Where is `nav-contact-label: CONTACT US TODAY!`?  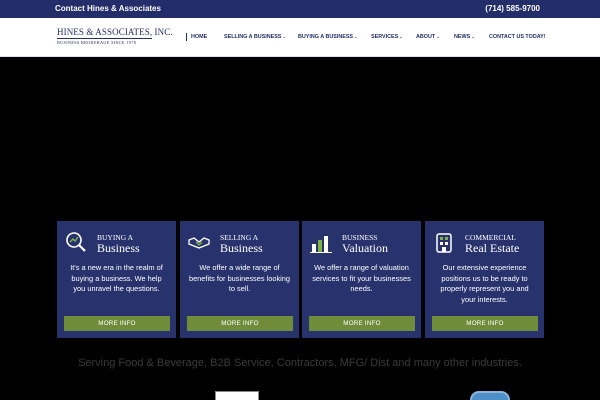 nav-contact-label: CONTACT US TODAY! is located at coordinates (517, 37).